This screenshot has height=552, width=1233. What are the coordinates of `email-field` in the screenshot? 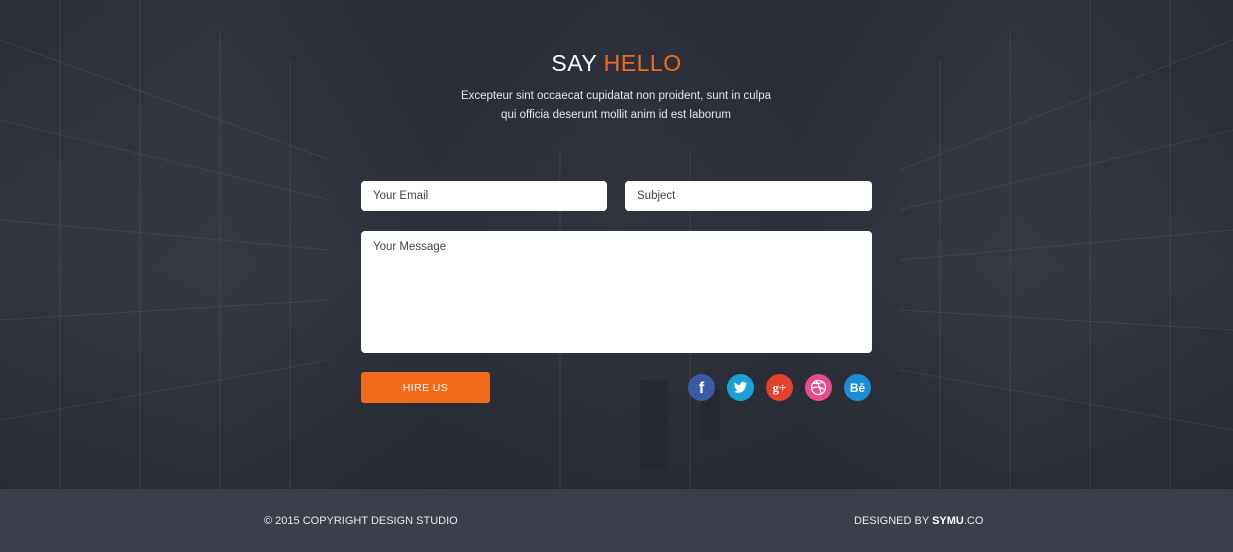 It's located at (484, 196).